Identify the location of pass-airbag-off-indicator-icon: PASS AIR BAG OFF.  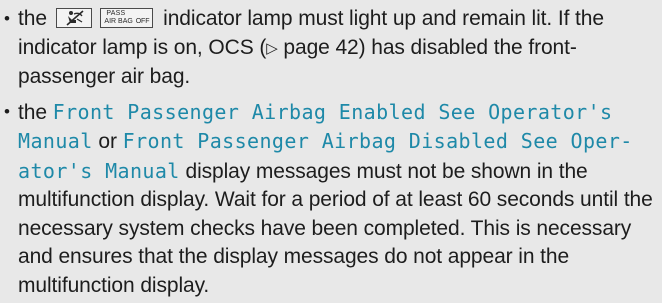
(127, 18).